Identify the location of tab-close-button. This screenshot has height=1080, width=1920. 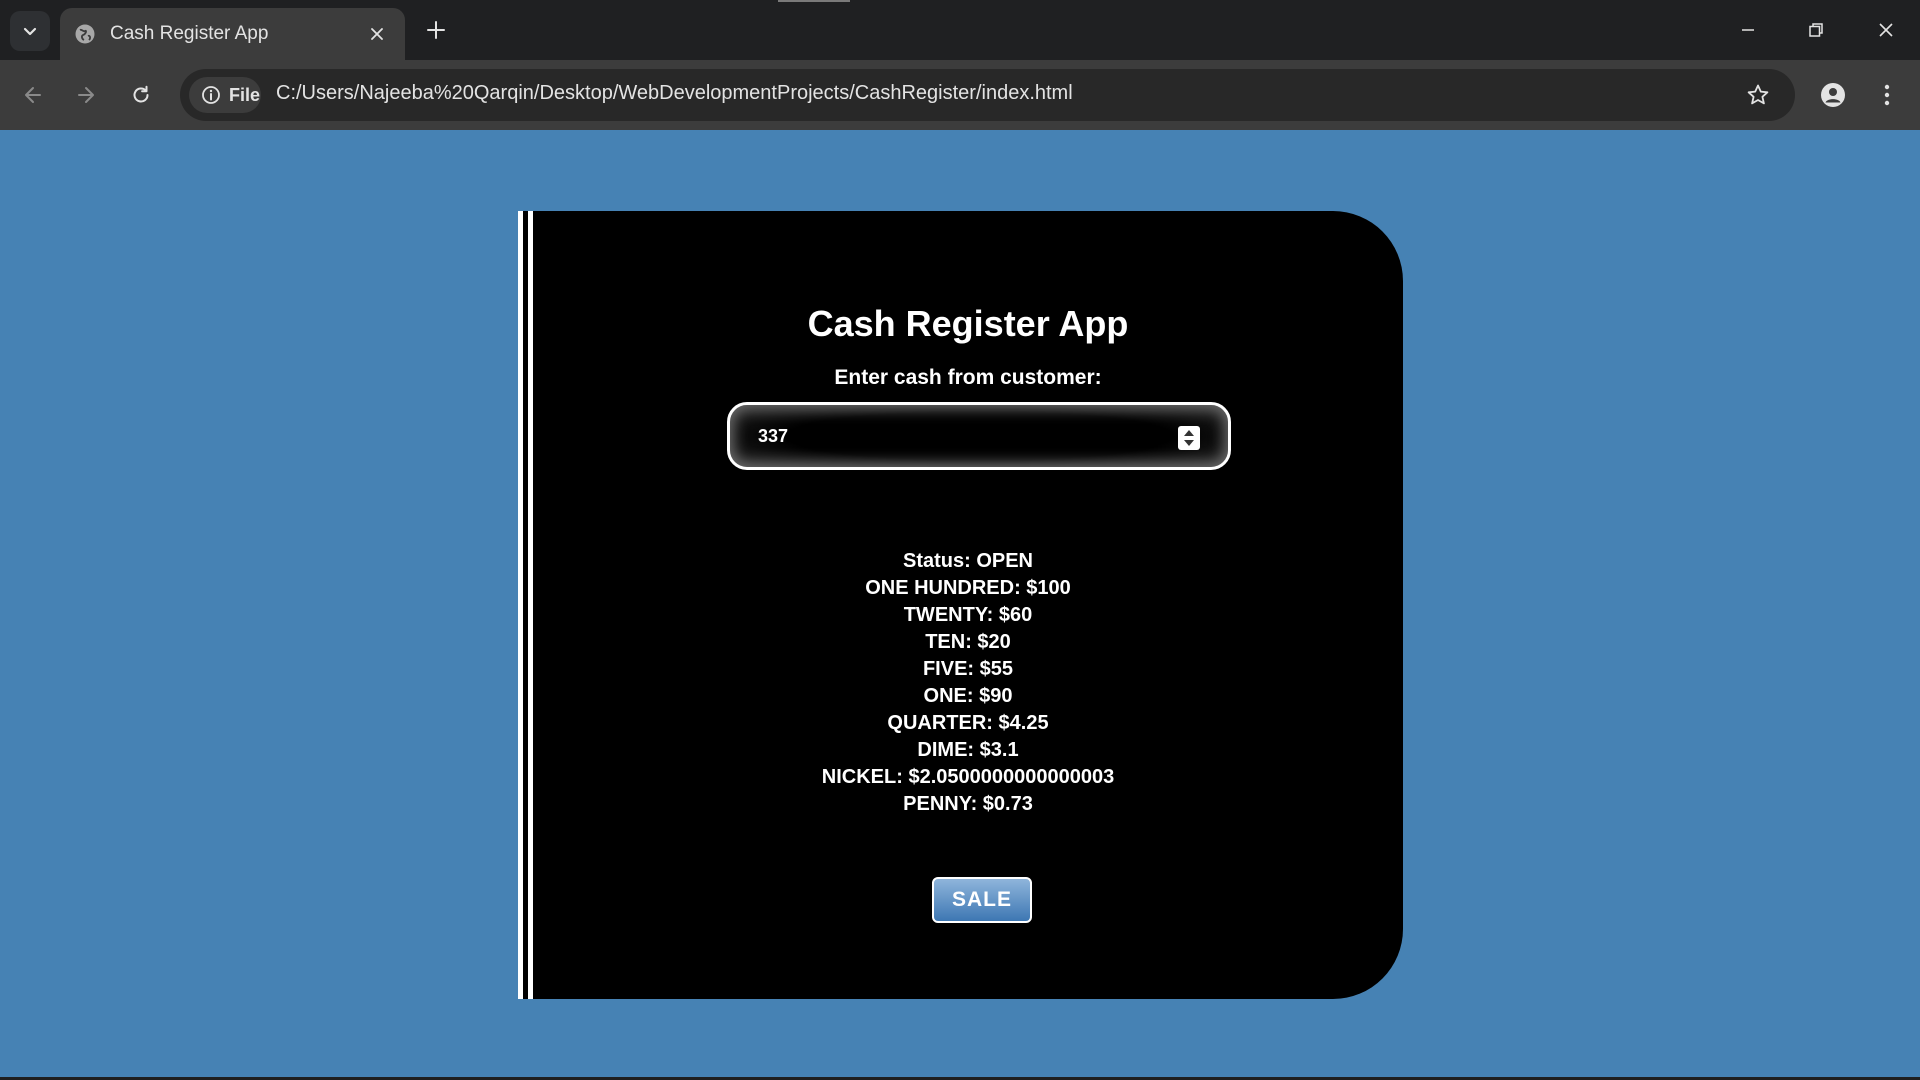
(377, 34).